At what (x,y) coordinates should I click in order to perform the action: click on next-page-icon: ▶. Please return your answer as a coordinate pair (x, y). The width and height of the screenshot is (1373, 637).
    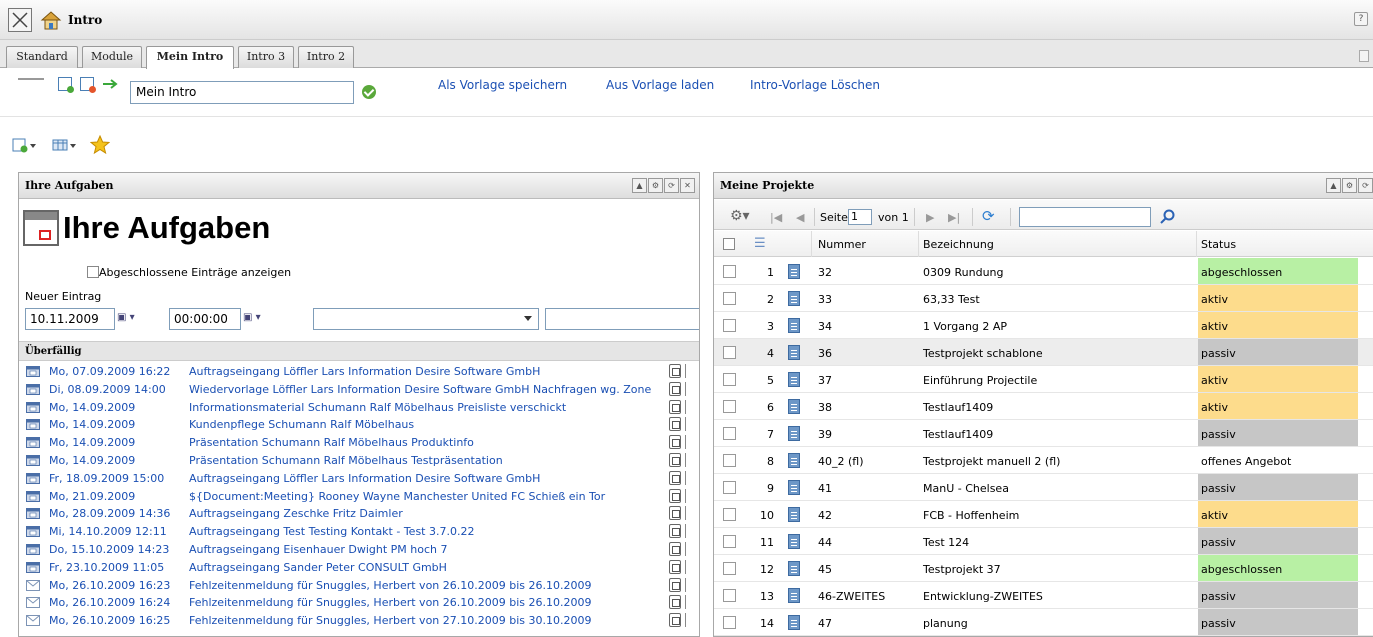
    Looking at the image, I should click on (930, 217).